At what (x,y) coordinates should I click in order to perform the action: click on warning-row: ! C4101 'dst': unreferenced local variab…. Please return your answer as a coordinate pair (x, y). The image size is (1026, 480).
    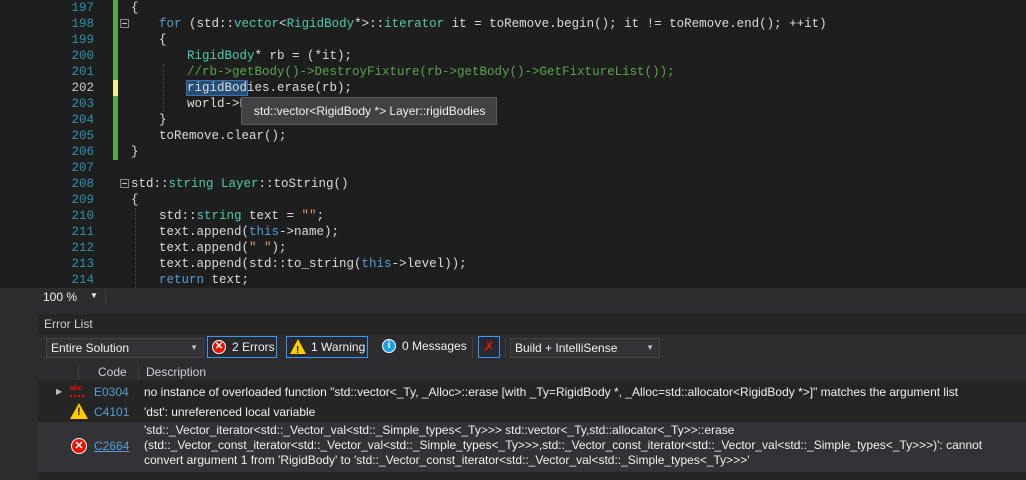
    Looking at the image, I should click on (532, 411).